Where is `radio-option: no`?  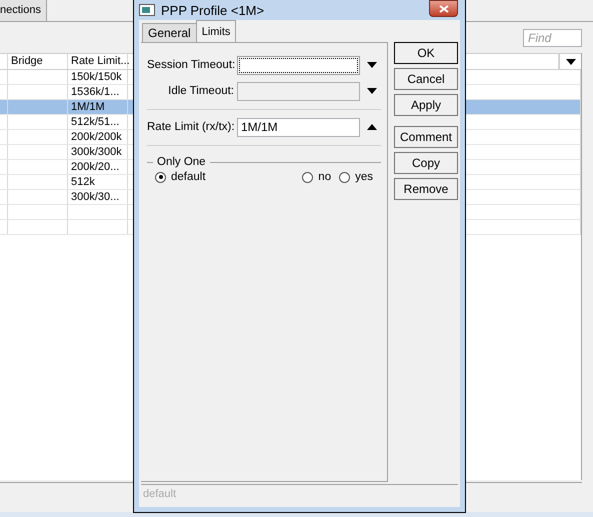
radio-option: no is located at coordinates (317, 177).